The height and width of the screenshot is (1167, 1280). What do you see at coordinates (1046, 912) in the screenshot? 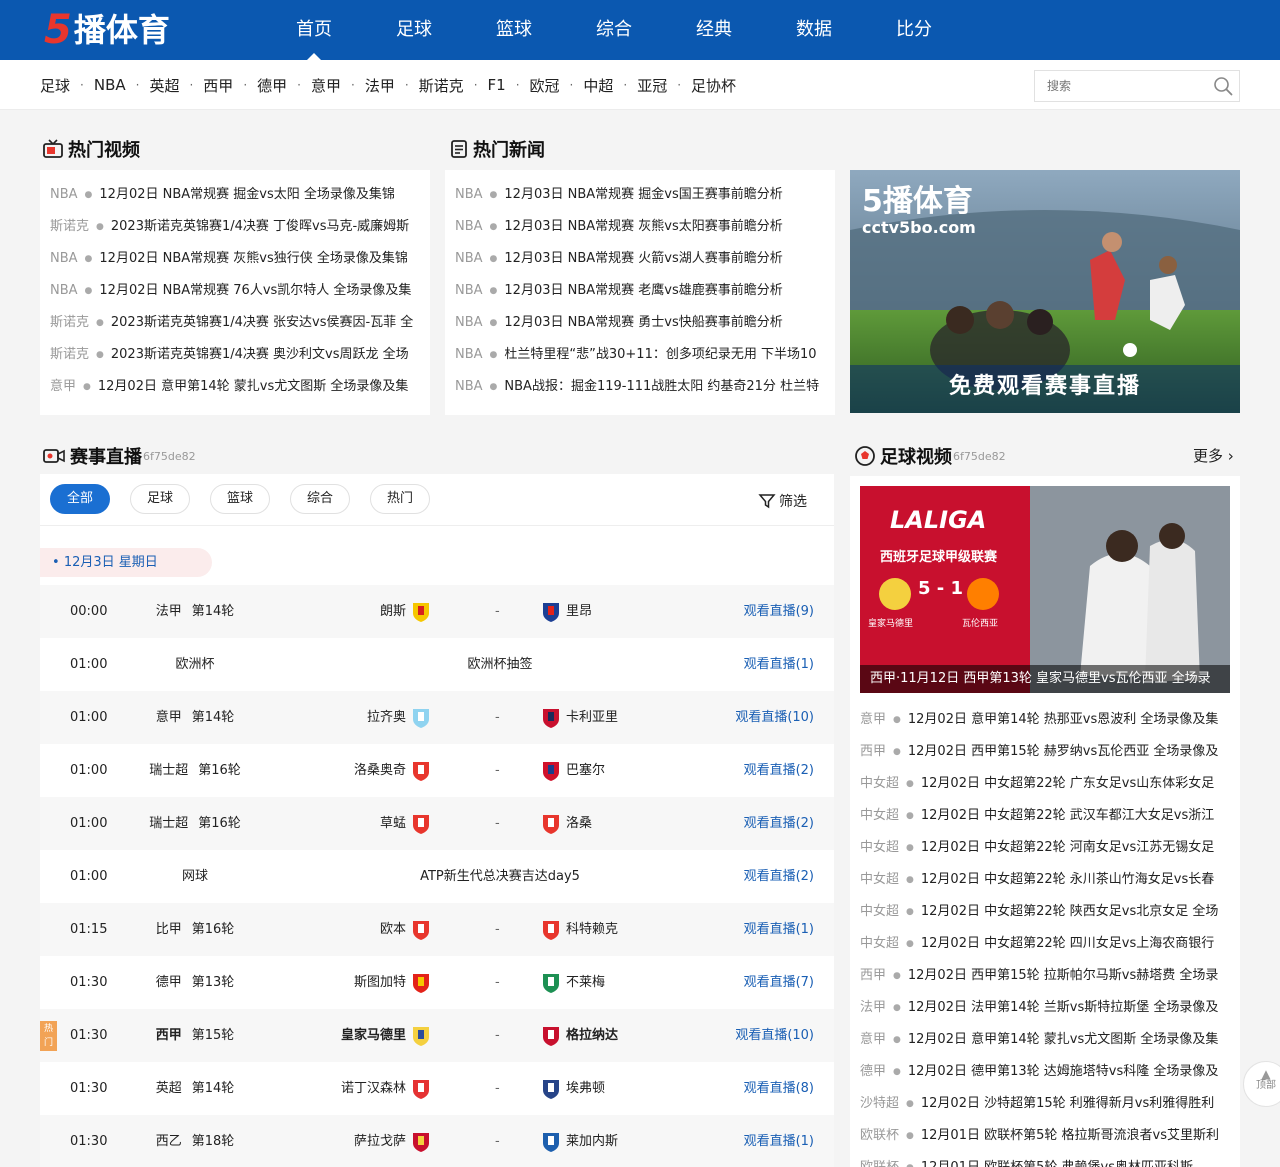
I see `list-item: 中女超 ● 12月02日 中女超第22轮 陕西女足vs北京女足 全场` at bounding box center [1046, 912].